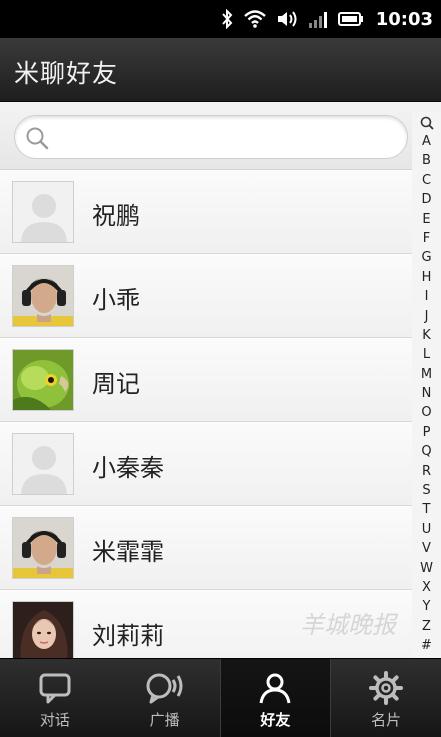  Describe the element at coordinates (66, 73) in the screenshot. I see `page-title: 米聊好友` at that location.